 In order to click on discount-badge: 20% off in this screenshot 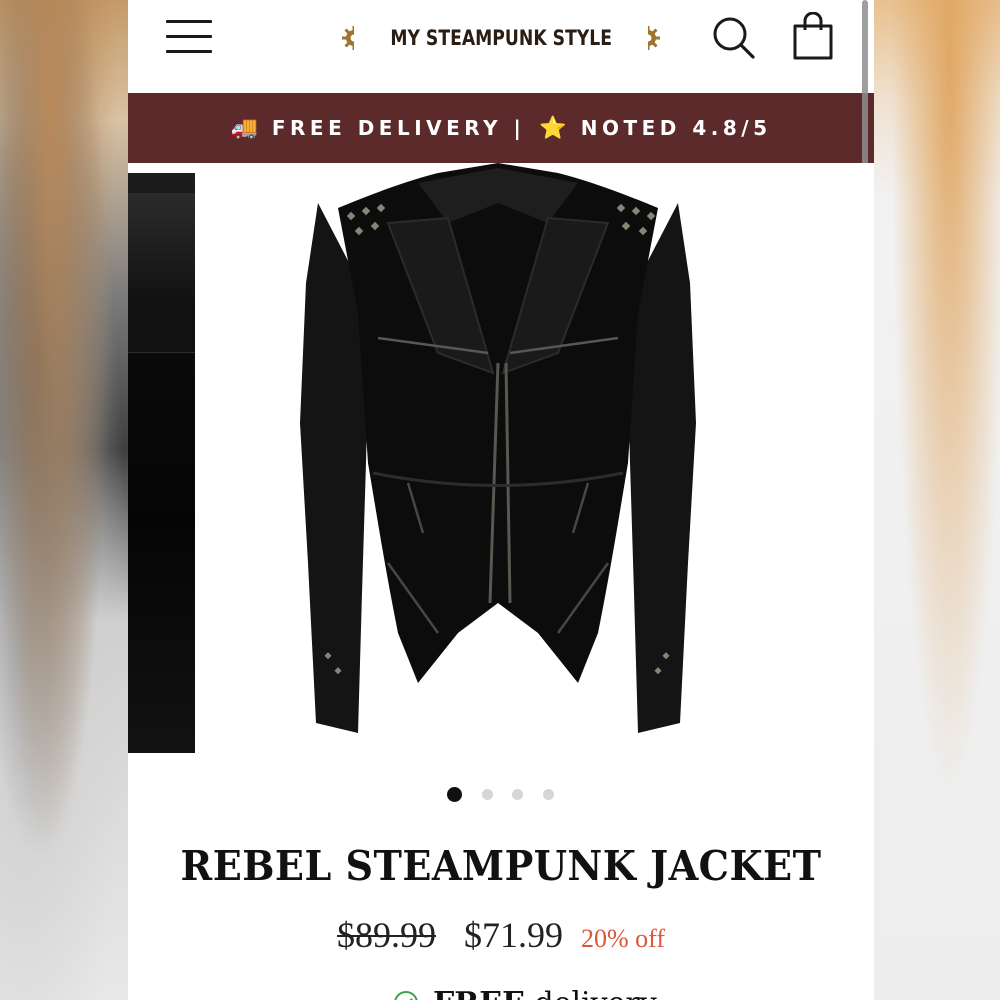, I will do `click(622, 938)`.